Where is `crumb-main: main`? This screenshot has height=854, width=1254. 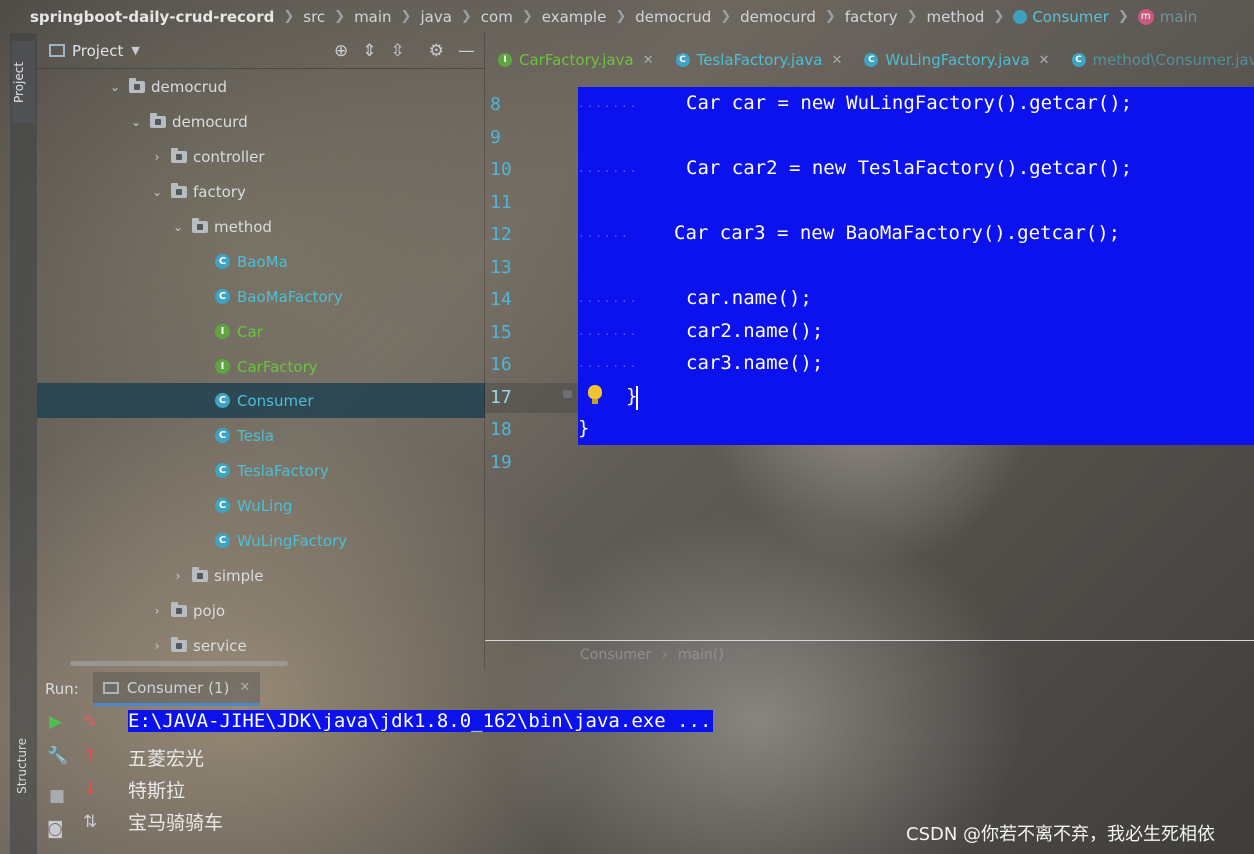
crumb-main: main is located at coordinates (372, 17).